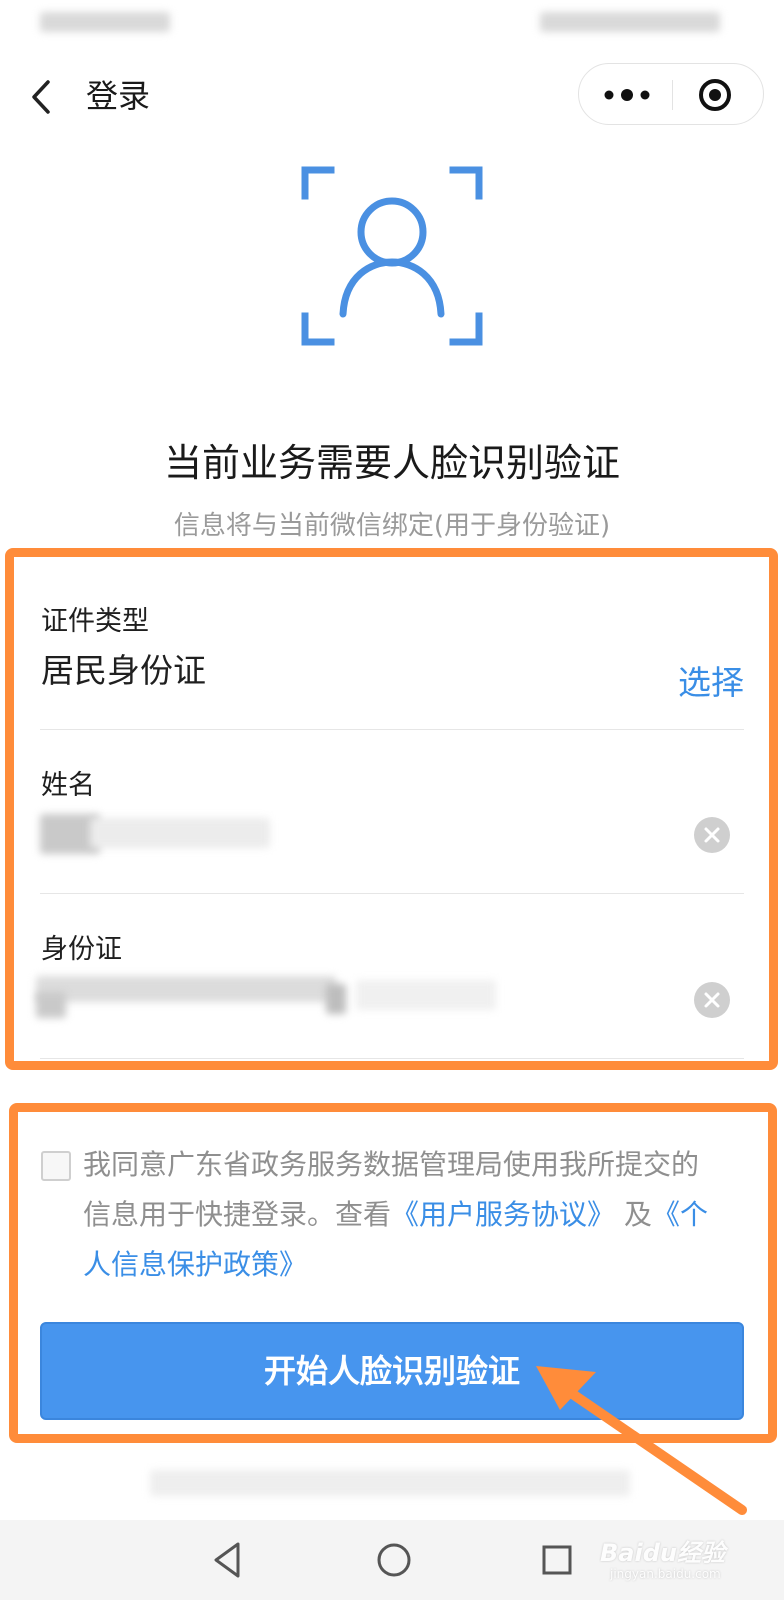 This screenshot has width=784, height=1600. Describe the element at coordinates (392, 526) in the screenshot. I see `binding-notice: 信息将与当前微信绑定(用于身份验证)` at that location.